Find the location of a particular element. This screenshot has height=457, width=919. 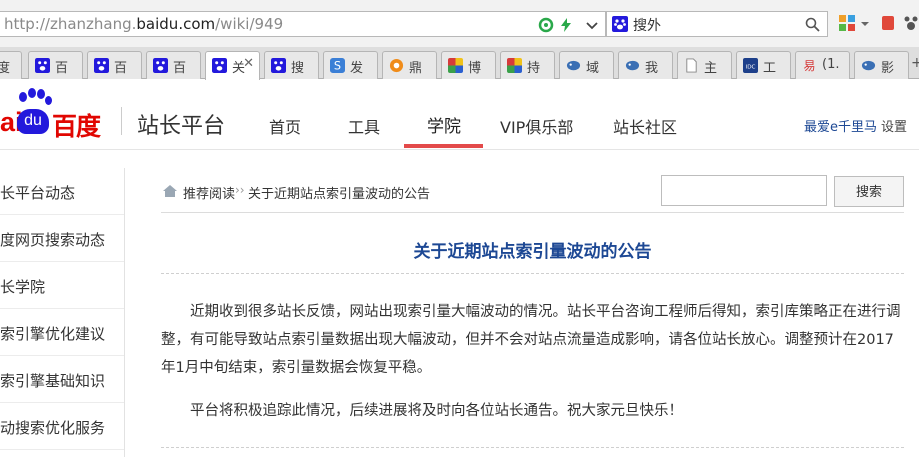

sidebar-item: 动搜索优化服务 is located at coordinates (62, 426).